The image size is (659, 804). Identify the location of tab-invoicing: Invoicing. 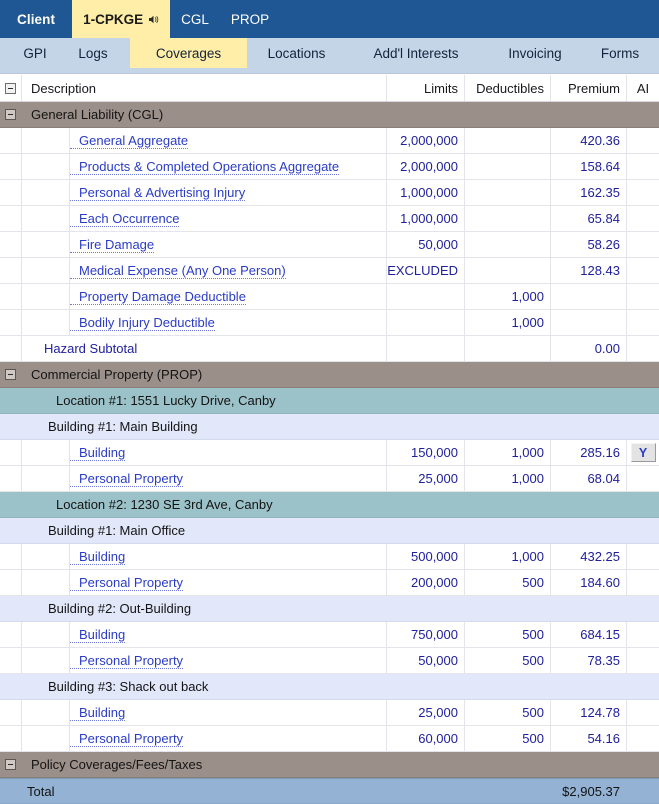
(535, 53).